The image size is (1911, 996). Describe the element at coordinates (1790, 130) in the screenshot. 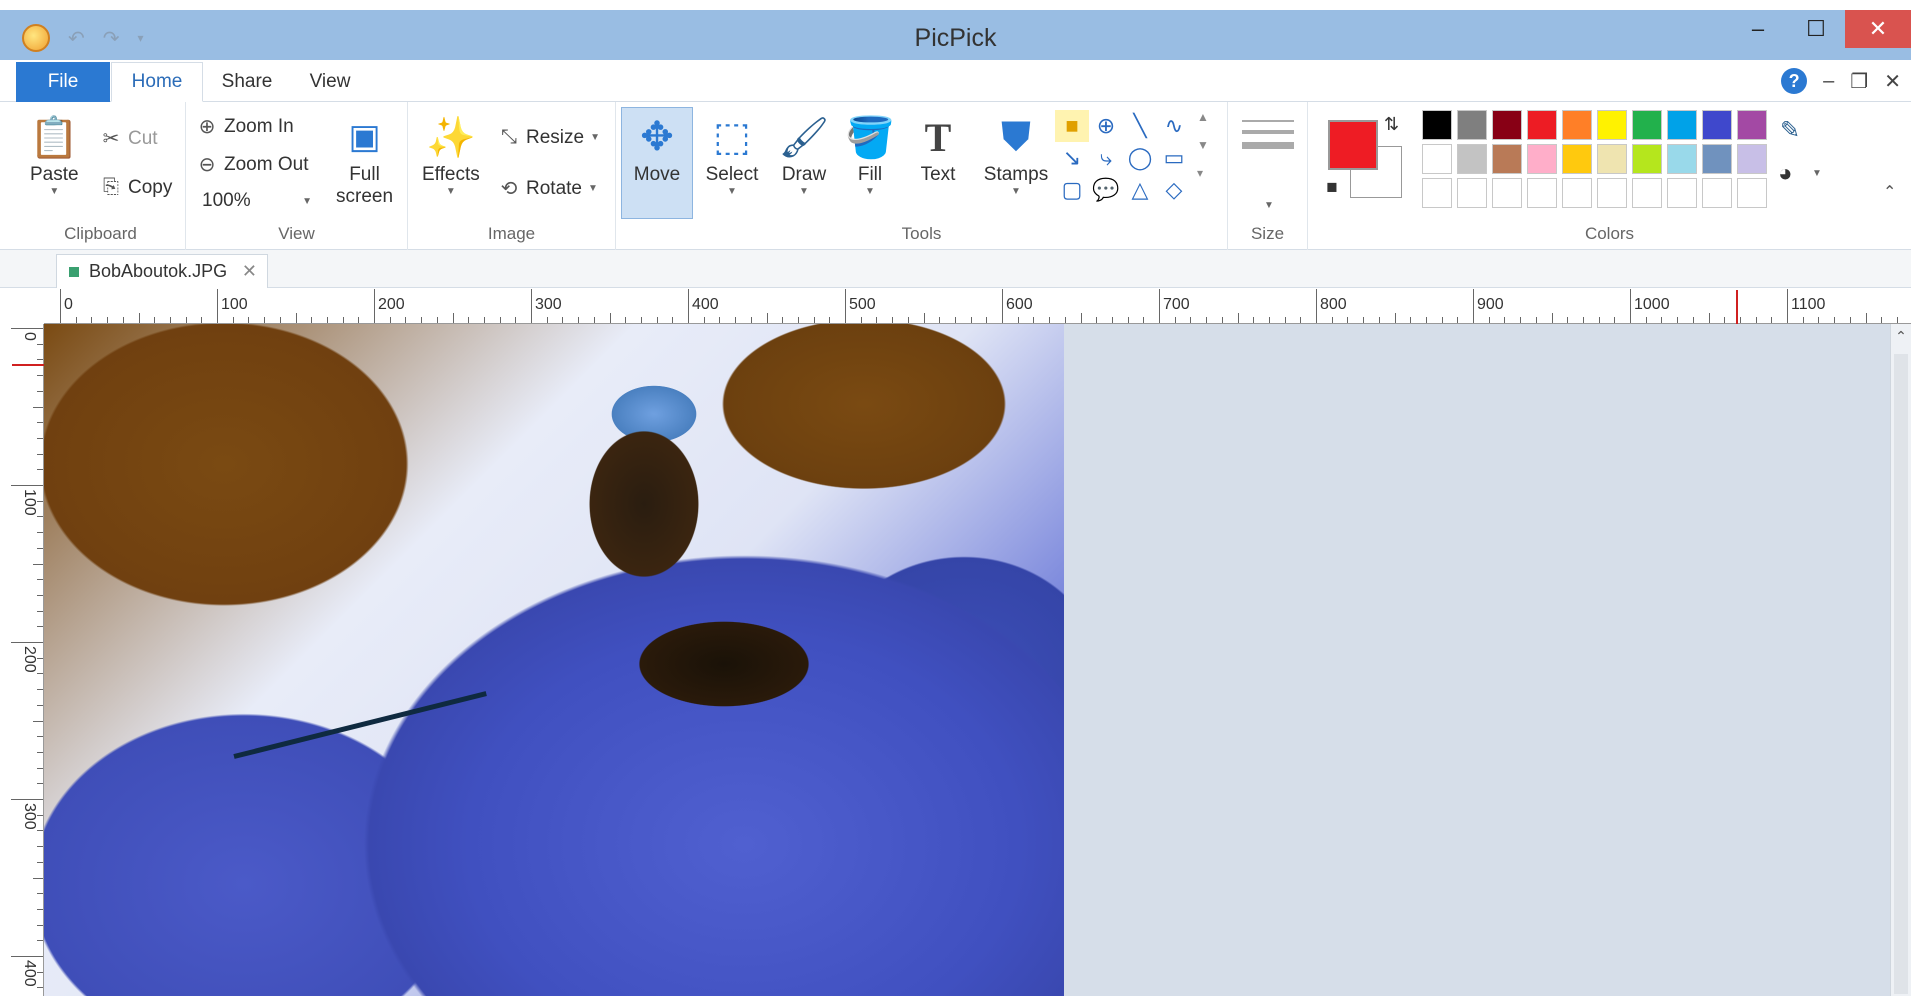

I see `eyedropper-icon: ✎` at that location.